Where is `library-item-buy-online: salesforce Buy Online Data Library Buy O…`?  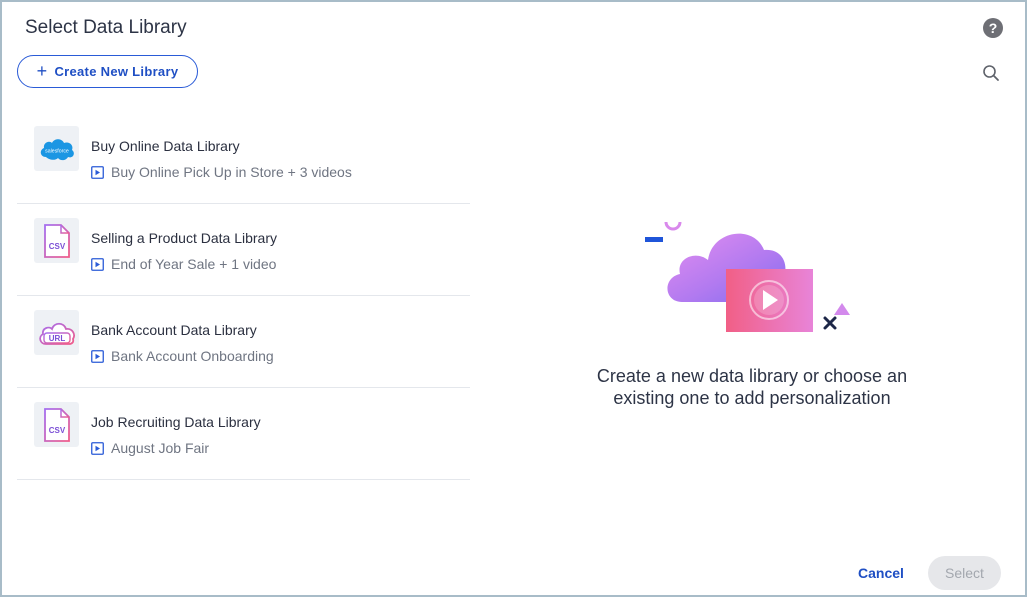
library-item-buy-online: salesforce Buy Online Data Library Buy O… is located at coordinates (243, 158).